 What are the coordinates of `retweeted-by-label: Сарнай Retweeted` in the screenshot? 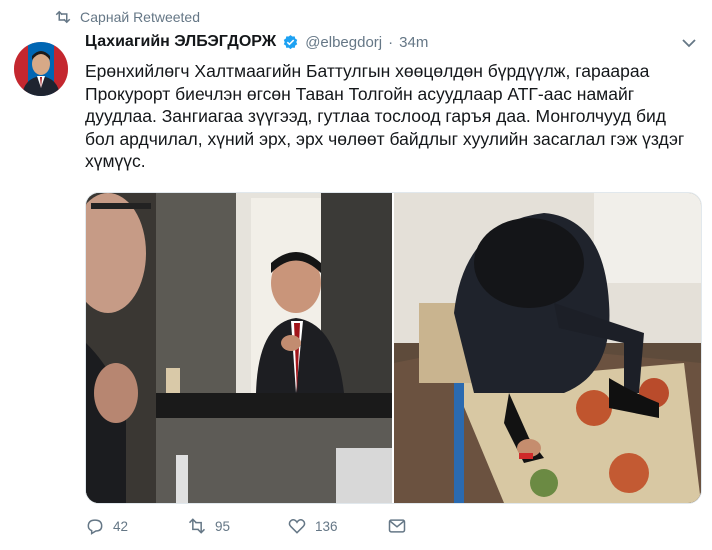 It's located at (140, 17).